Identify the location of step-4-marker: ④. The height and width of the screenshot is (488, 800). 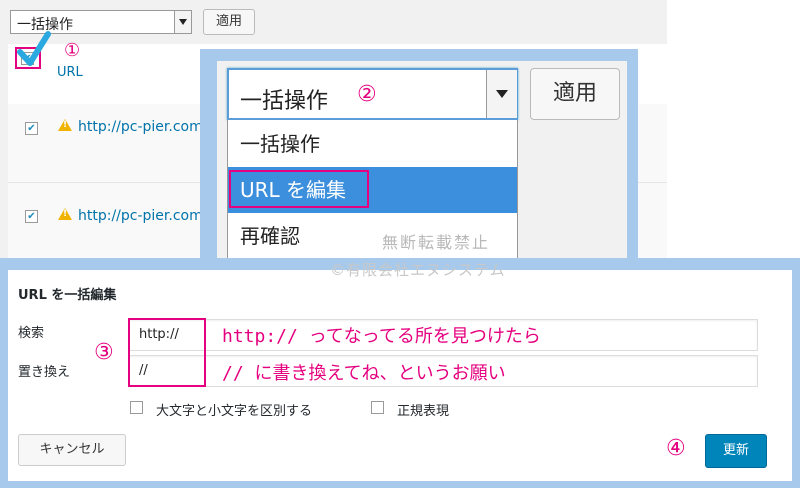
(676, 448).